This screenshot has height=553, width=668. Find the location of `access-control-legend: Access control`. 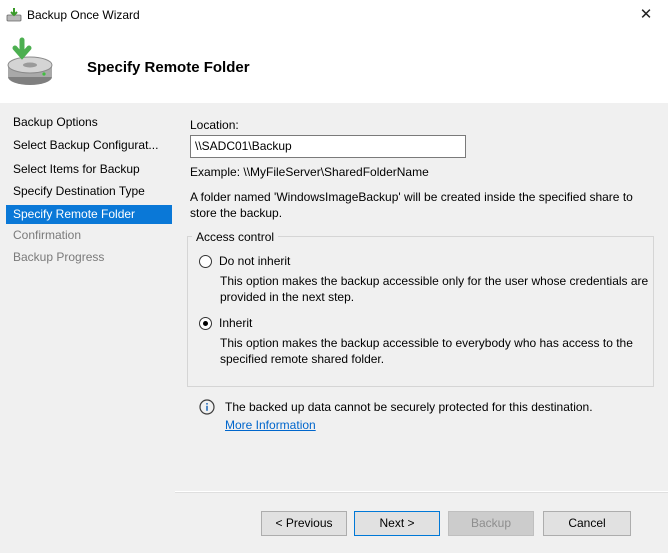

access-control-legend: Access control is located at coordinates (235, 237).